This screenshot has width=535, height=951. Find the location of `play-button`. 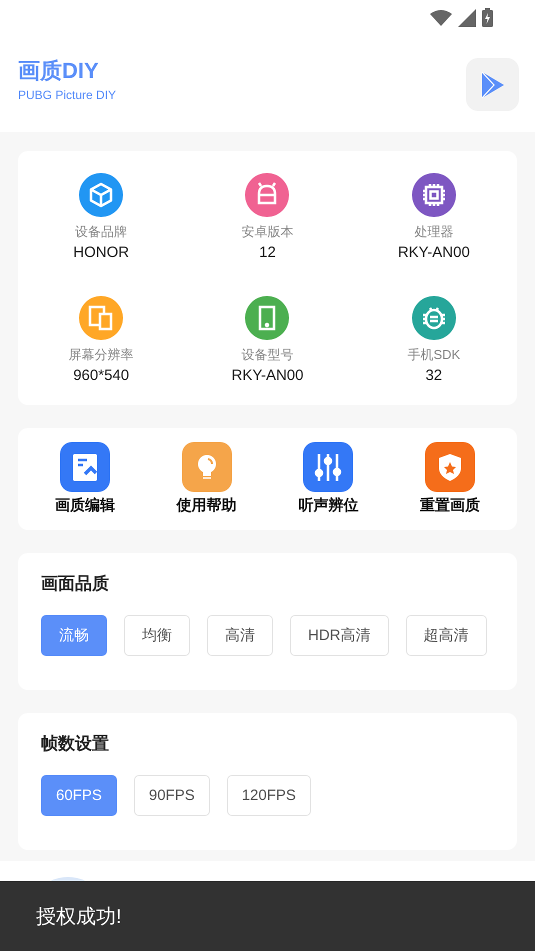

play-button is located at coordinates (492, 84).